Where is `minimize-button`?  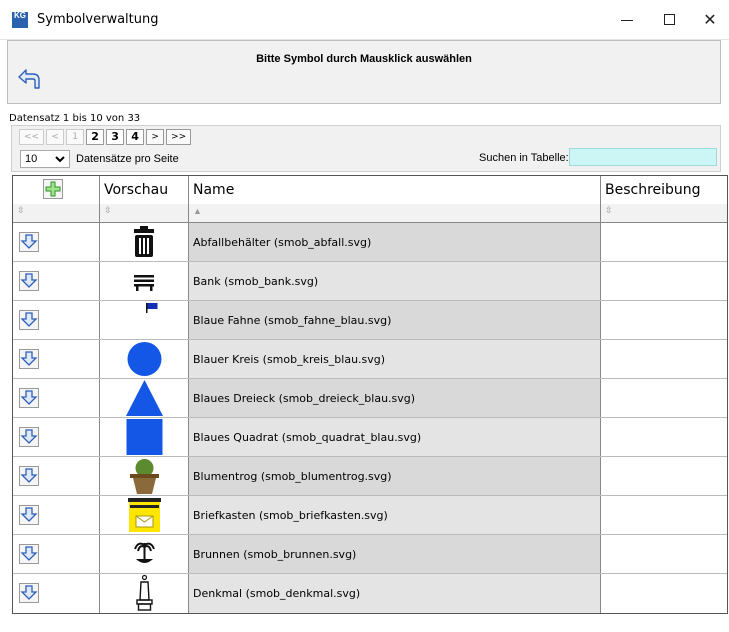 minimize-button is located at coordinates (627, 20).